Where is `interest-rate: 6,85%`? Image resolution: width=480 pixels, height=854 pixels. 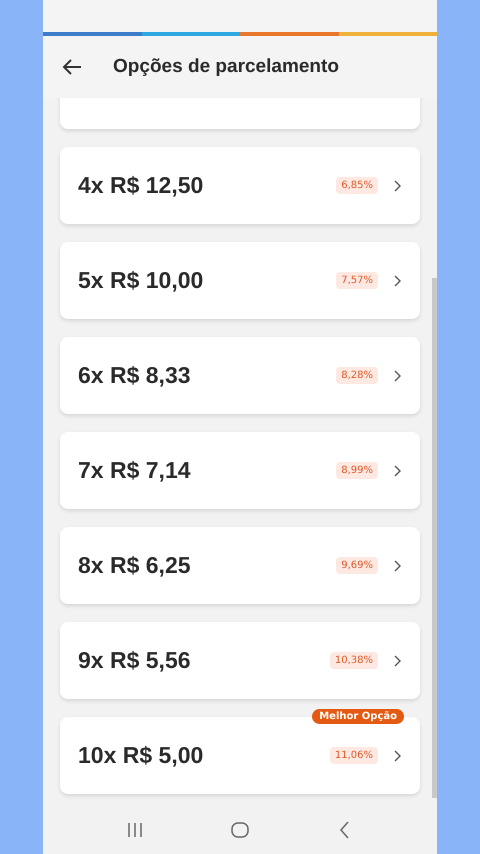 interest-rate: 6,85% is located at coordinates (357, 185).